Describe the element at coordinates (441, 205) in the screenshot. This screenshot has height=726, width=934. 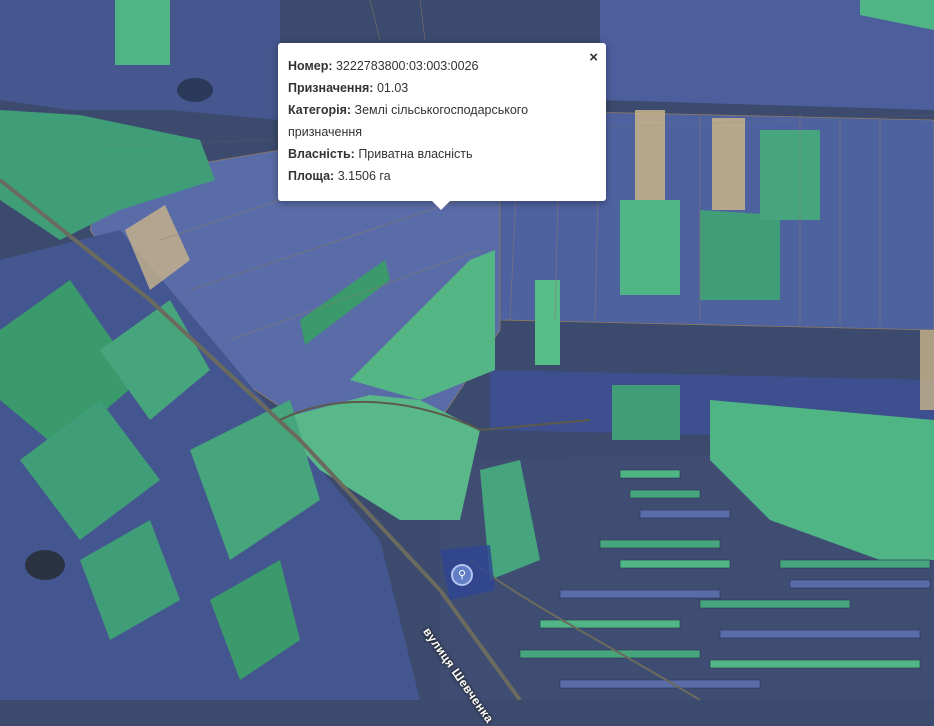
I see `popup-tip` at that location.